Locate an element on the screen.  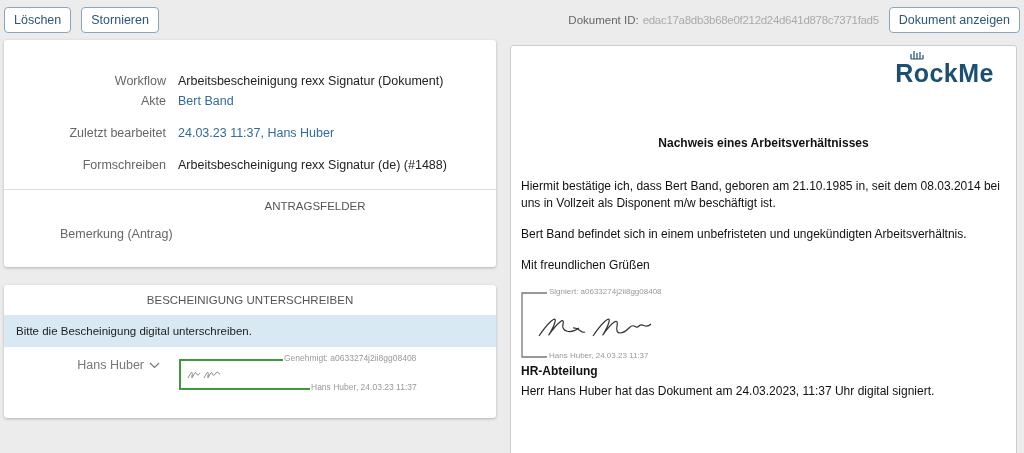
notice-banner: Bitte die Bescheinigung digital unterschreiben. is located at coordinates (250, 331).